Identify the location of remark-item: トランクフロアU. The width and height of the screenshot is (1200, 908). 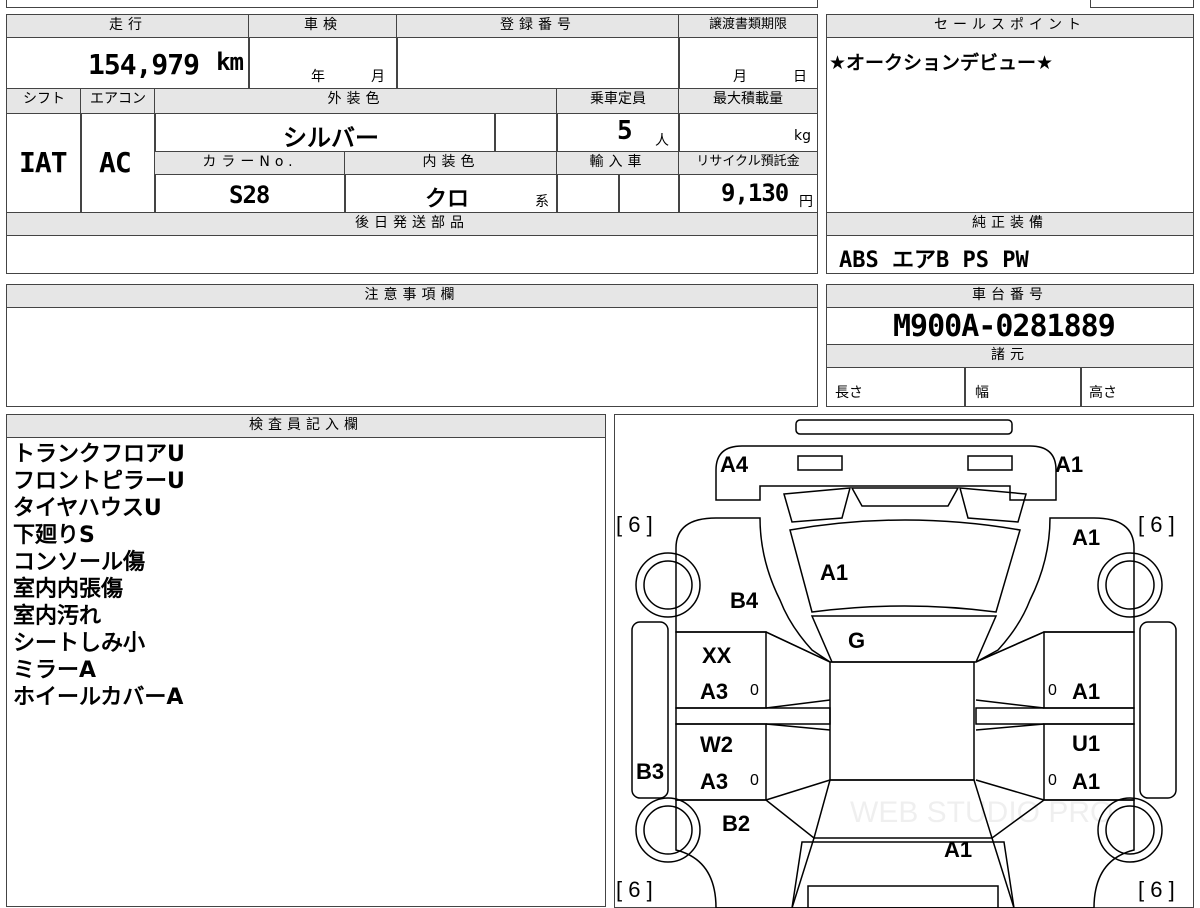
(99, 454).